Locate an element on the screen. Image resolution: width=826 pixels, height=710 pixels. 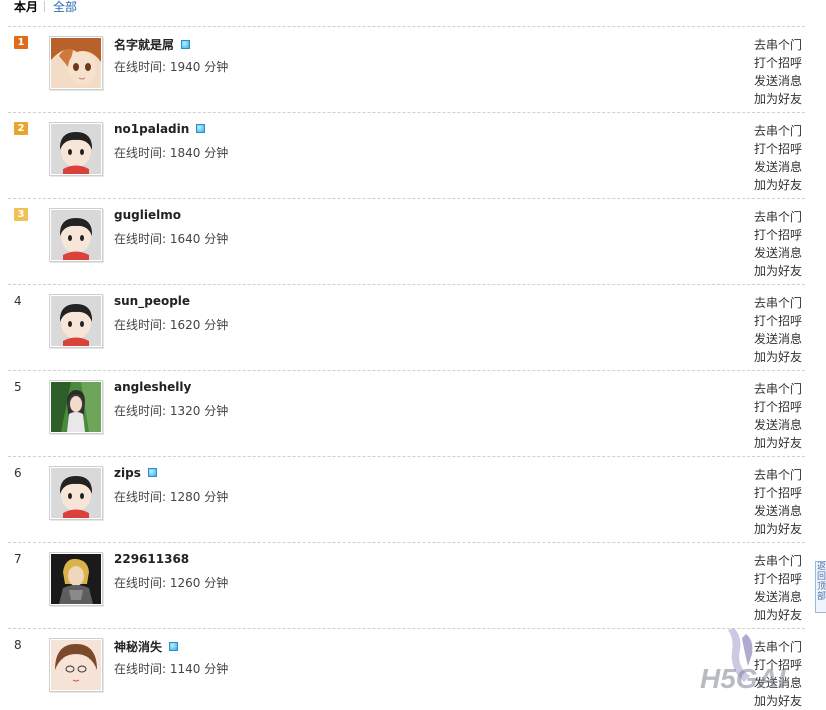
anime-dark-armor-avatar is located at coordinates (76, 579).